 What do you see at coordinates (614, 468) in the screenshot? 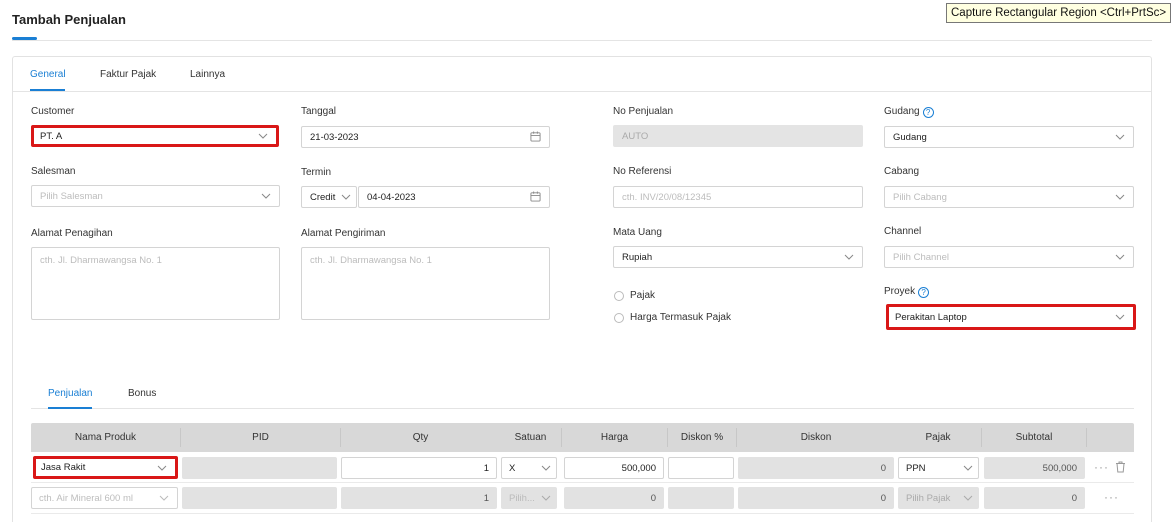
I see `row1-harga-input: 500,000` at bounding box center [614, 468].